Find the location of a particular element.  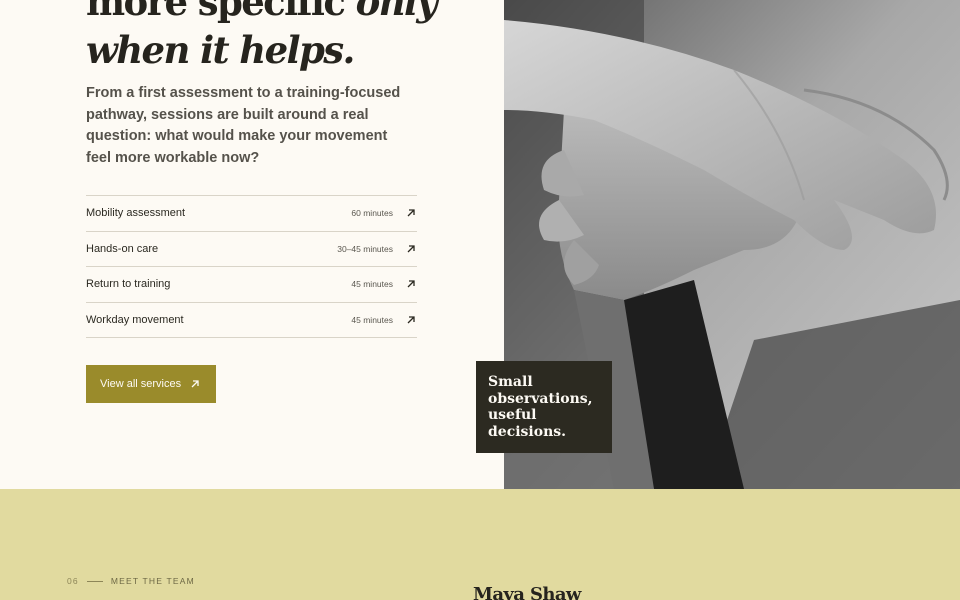

view-all-services-button: View all services is located at coordinates (151, 384).